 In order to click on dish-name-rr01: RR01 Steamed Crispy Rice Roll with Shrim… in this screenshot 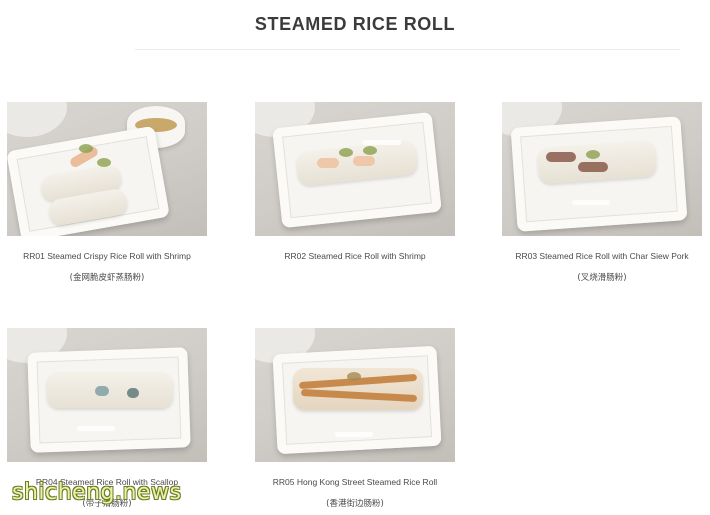, I will do `click(107, 256)`.